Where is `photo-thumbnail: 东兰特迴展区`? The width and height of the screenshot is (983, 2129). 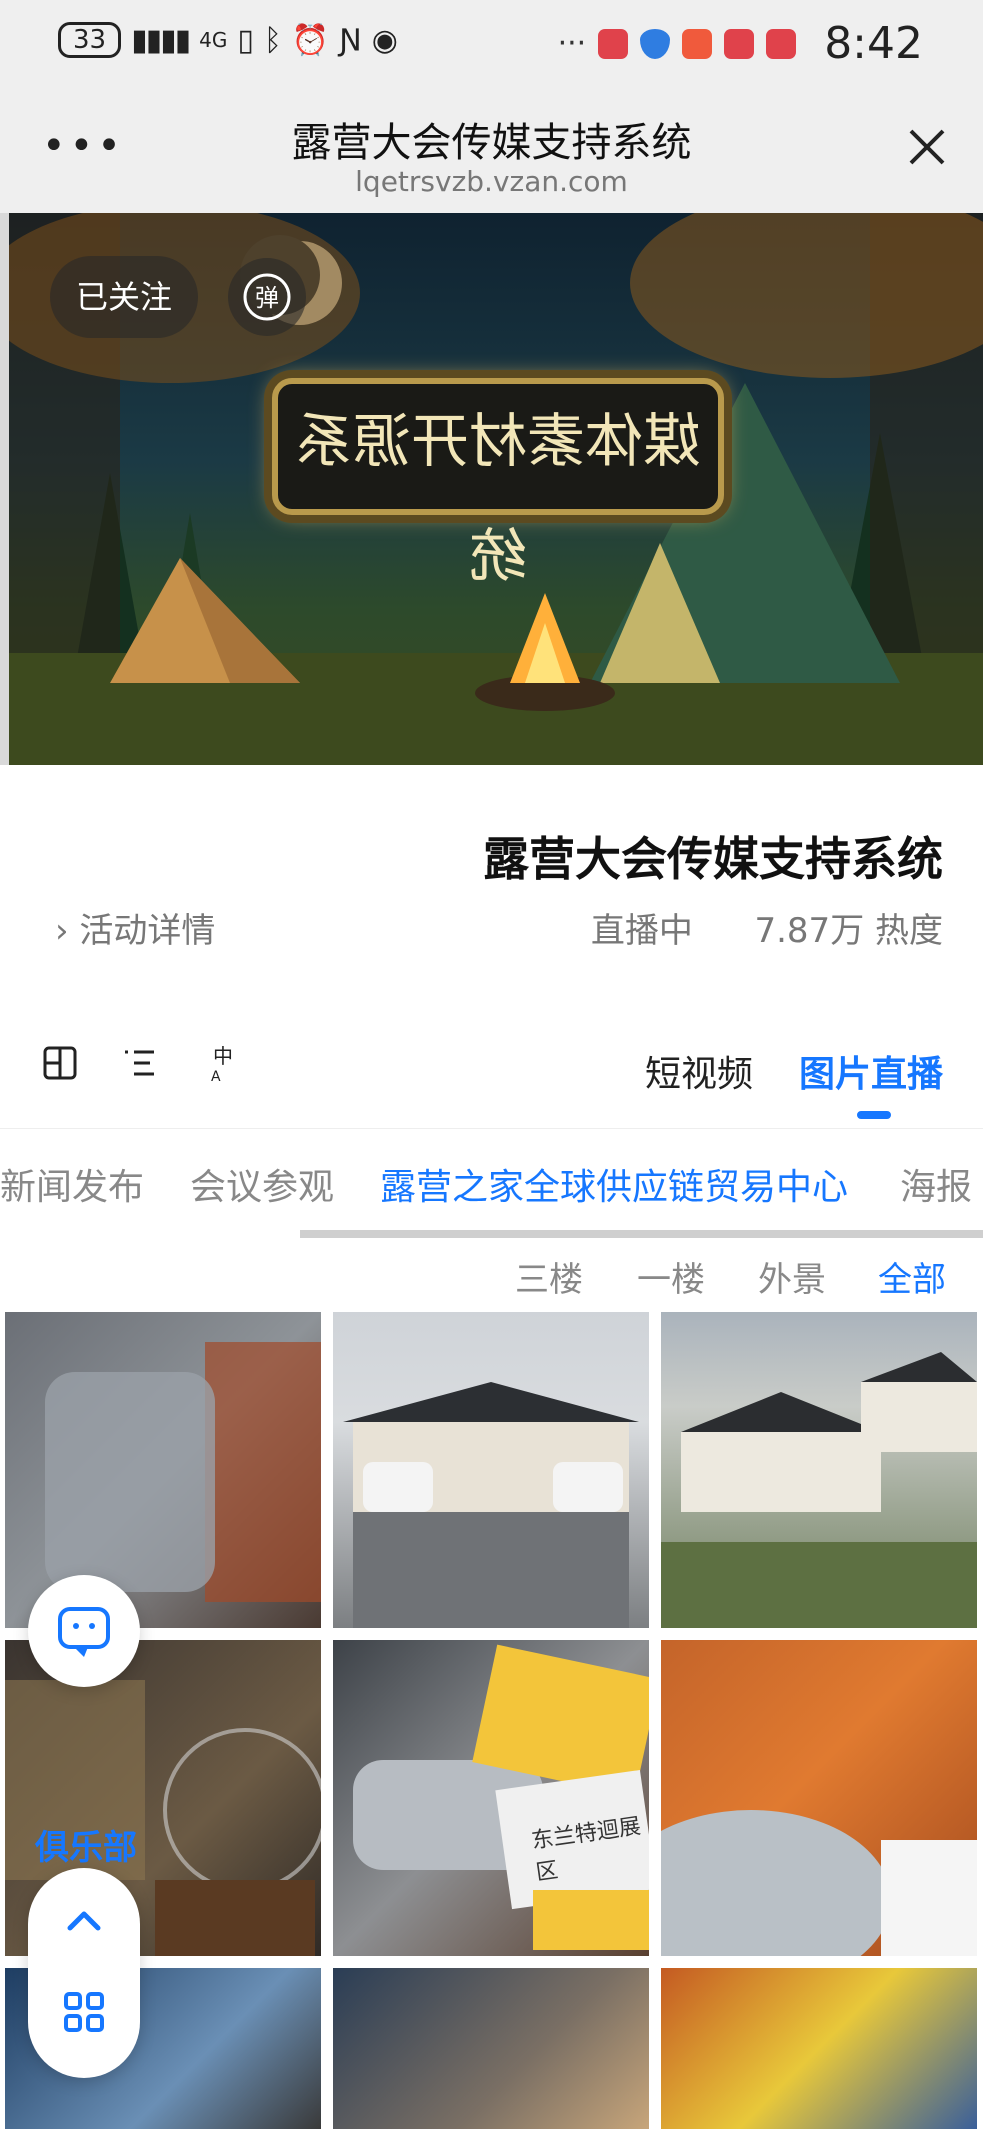 photo-thumbnail: 东兰特迴展区 is located at coordinates (491, 1798).